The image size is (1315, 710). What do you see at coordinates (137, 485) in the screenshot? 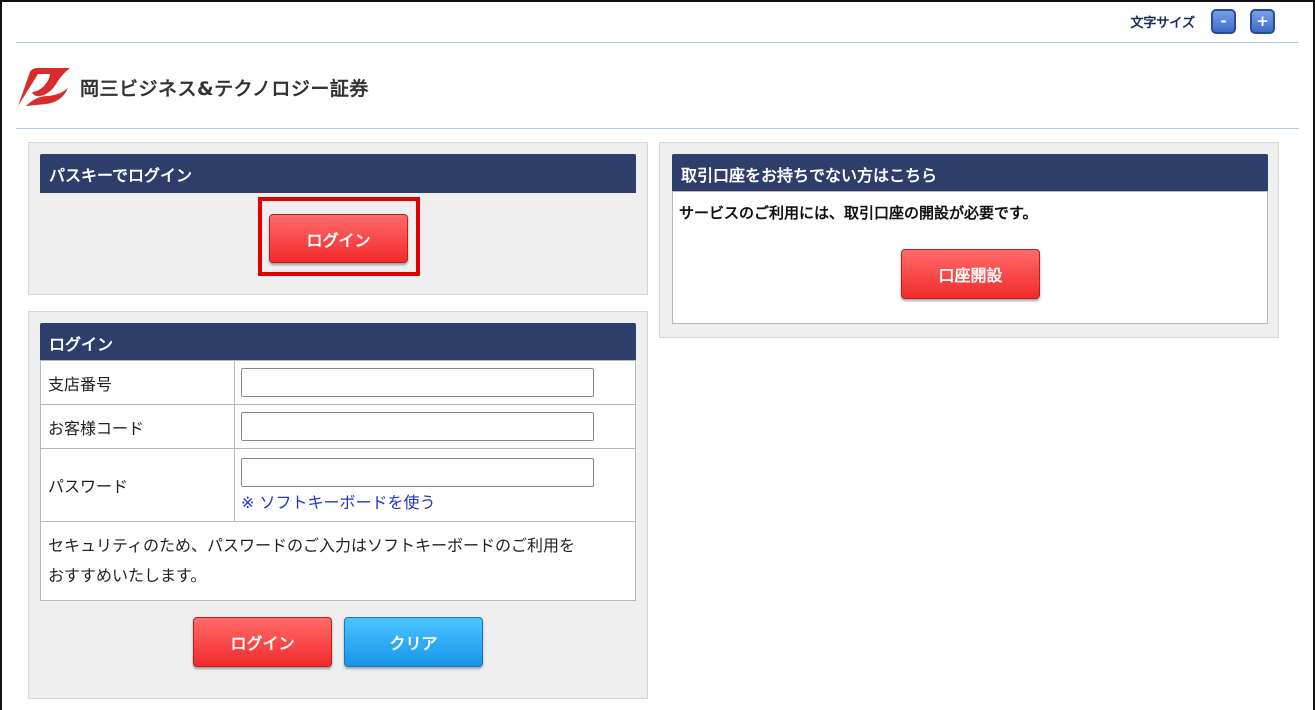
I see `password-label: パスワード` at bounding box center [137, 485].